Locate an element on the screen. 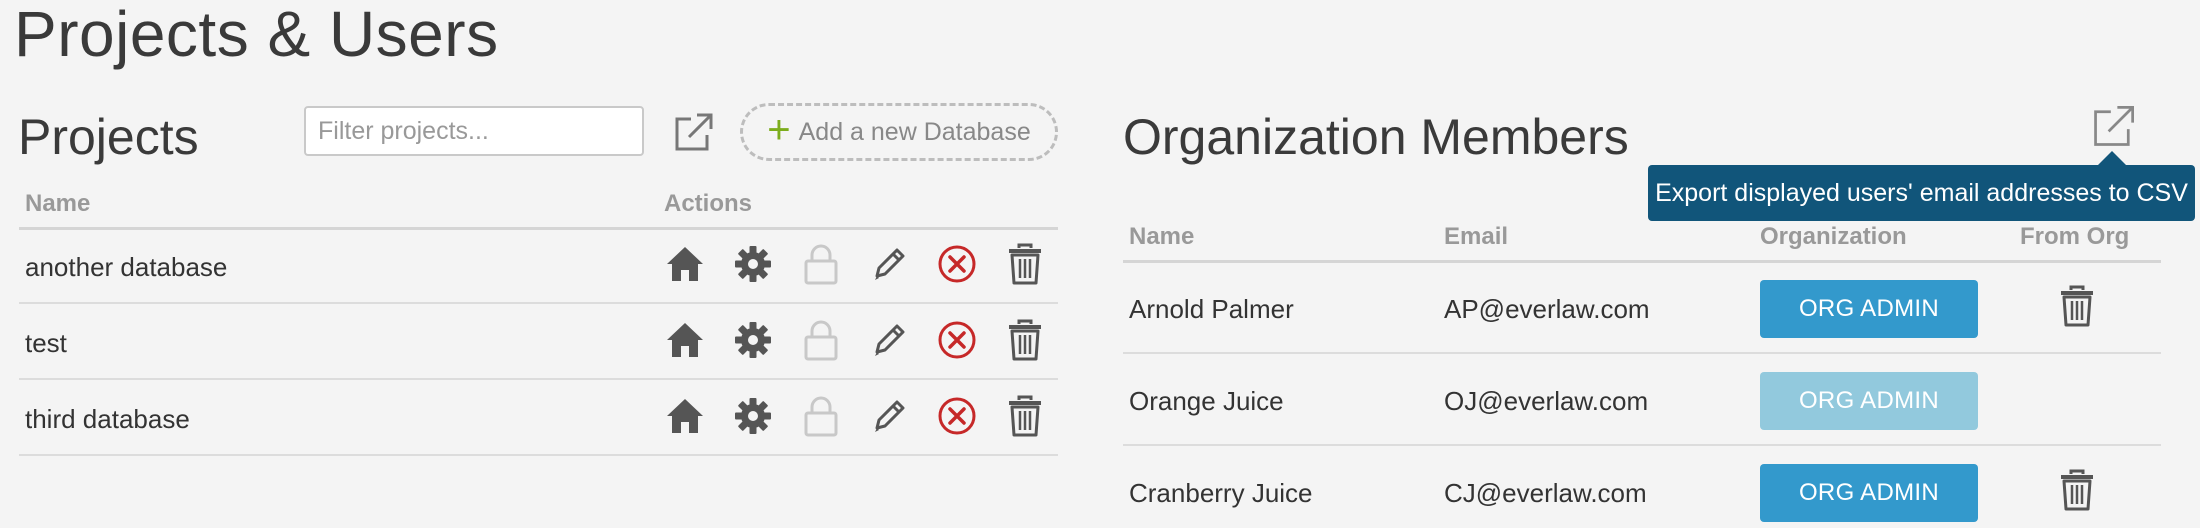 The image size is (2200, 528). add-database-label: Add a new Database is located at coordinates (914, 131).